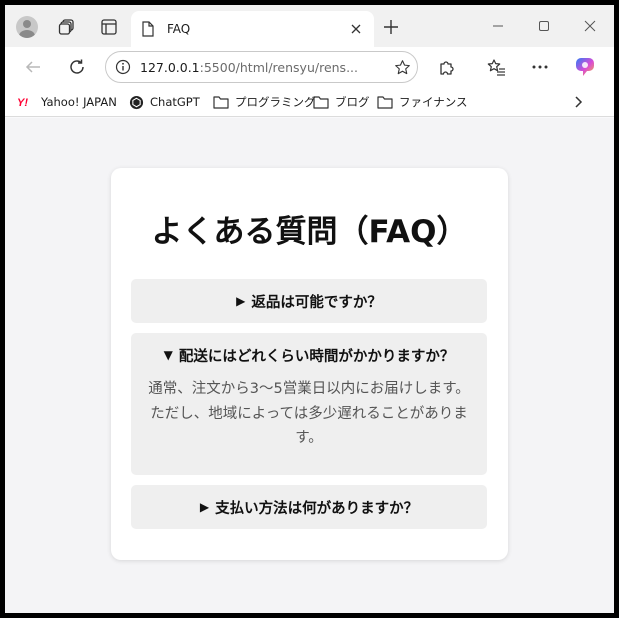 This screenshot has width=619, height=618. I want to click on bookmark-folder-programming: プログラミング, so click(264, 102).